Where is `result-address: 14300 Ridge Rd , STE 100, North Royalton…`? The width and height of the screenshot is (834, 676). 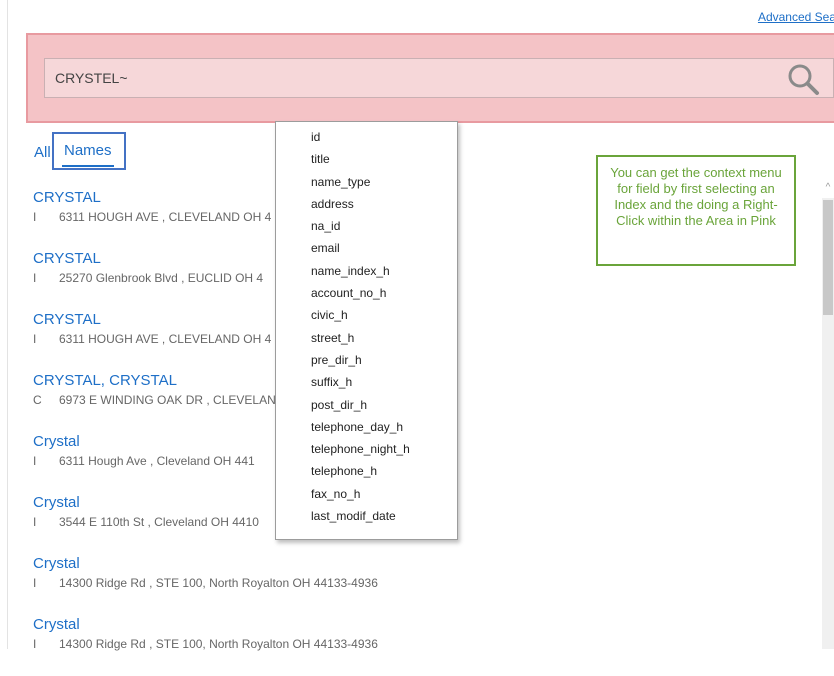 result-address: 14300 Ridge Rd , STE 100, North Royalton… is located at coordinates (218, 583).